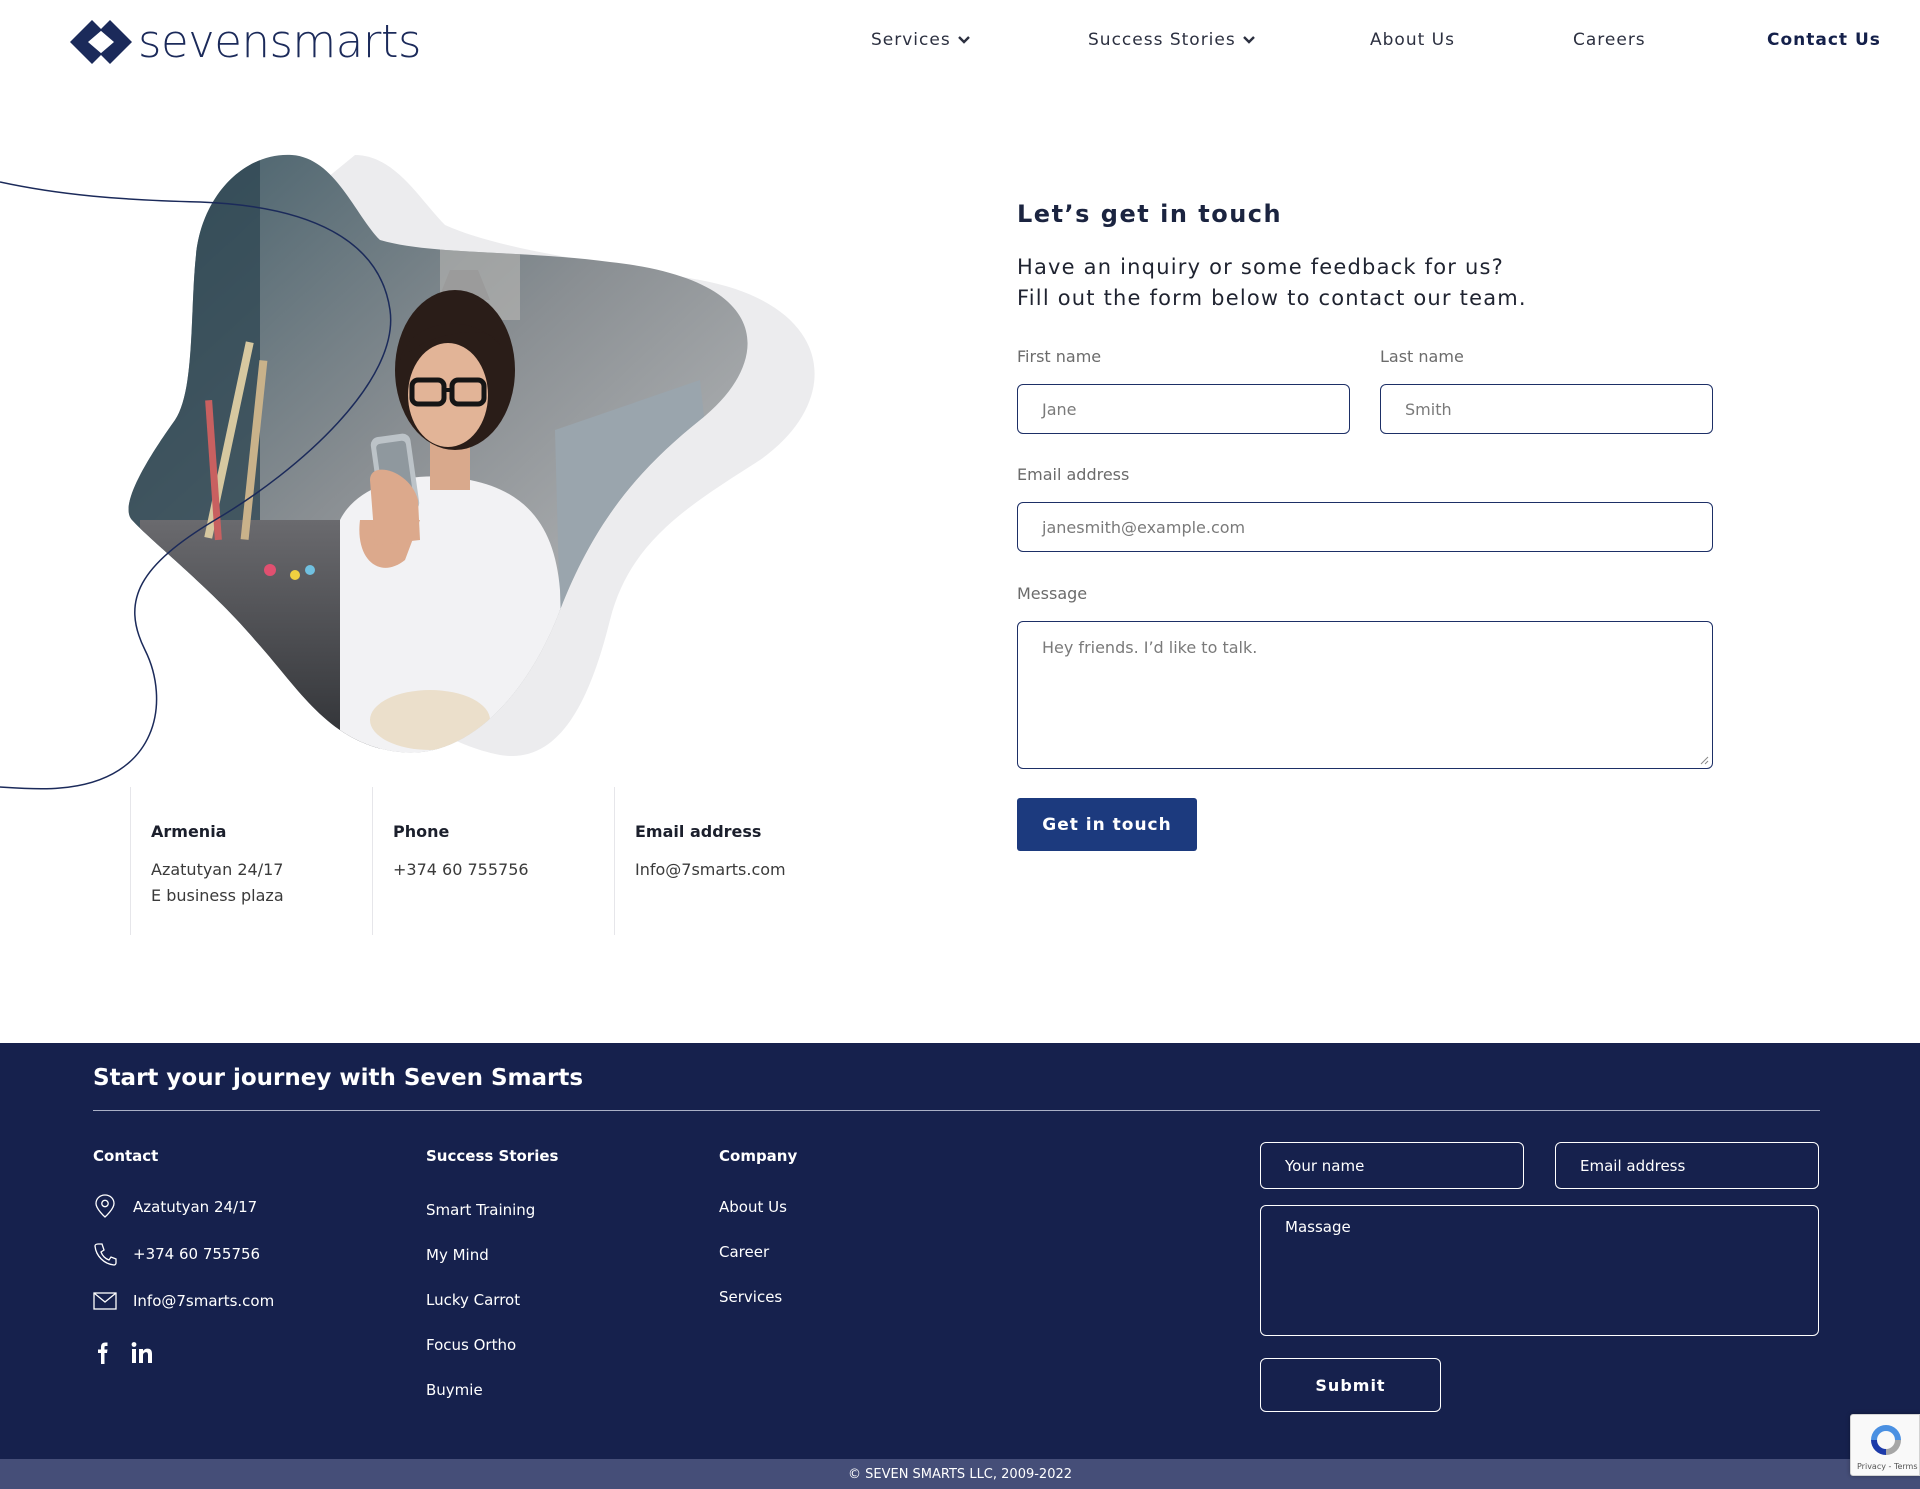 Image resolution: width=1920 pixels, height=1489 pixels. What do you see at coordinates (745, 870) in the screenshot?
I see `email-value: Info@7smarts.com` at bounding box center [745, 870].